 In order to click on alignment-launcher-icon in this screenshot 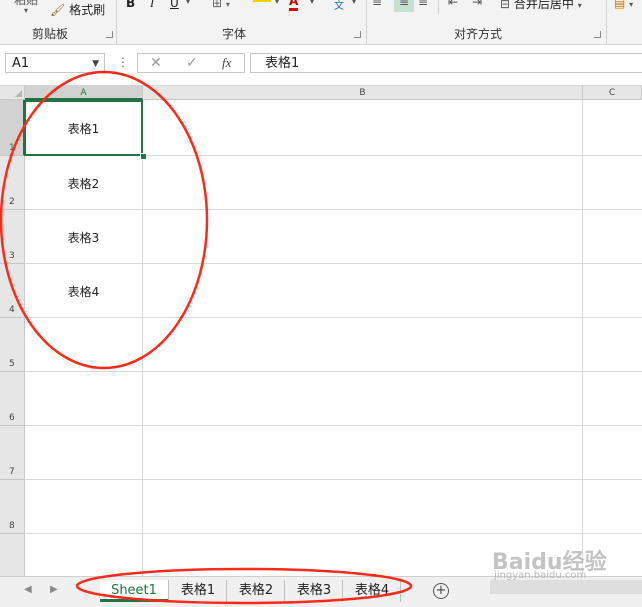, I will do `click(597, 34)`.